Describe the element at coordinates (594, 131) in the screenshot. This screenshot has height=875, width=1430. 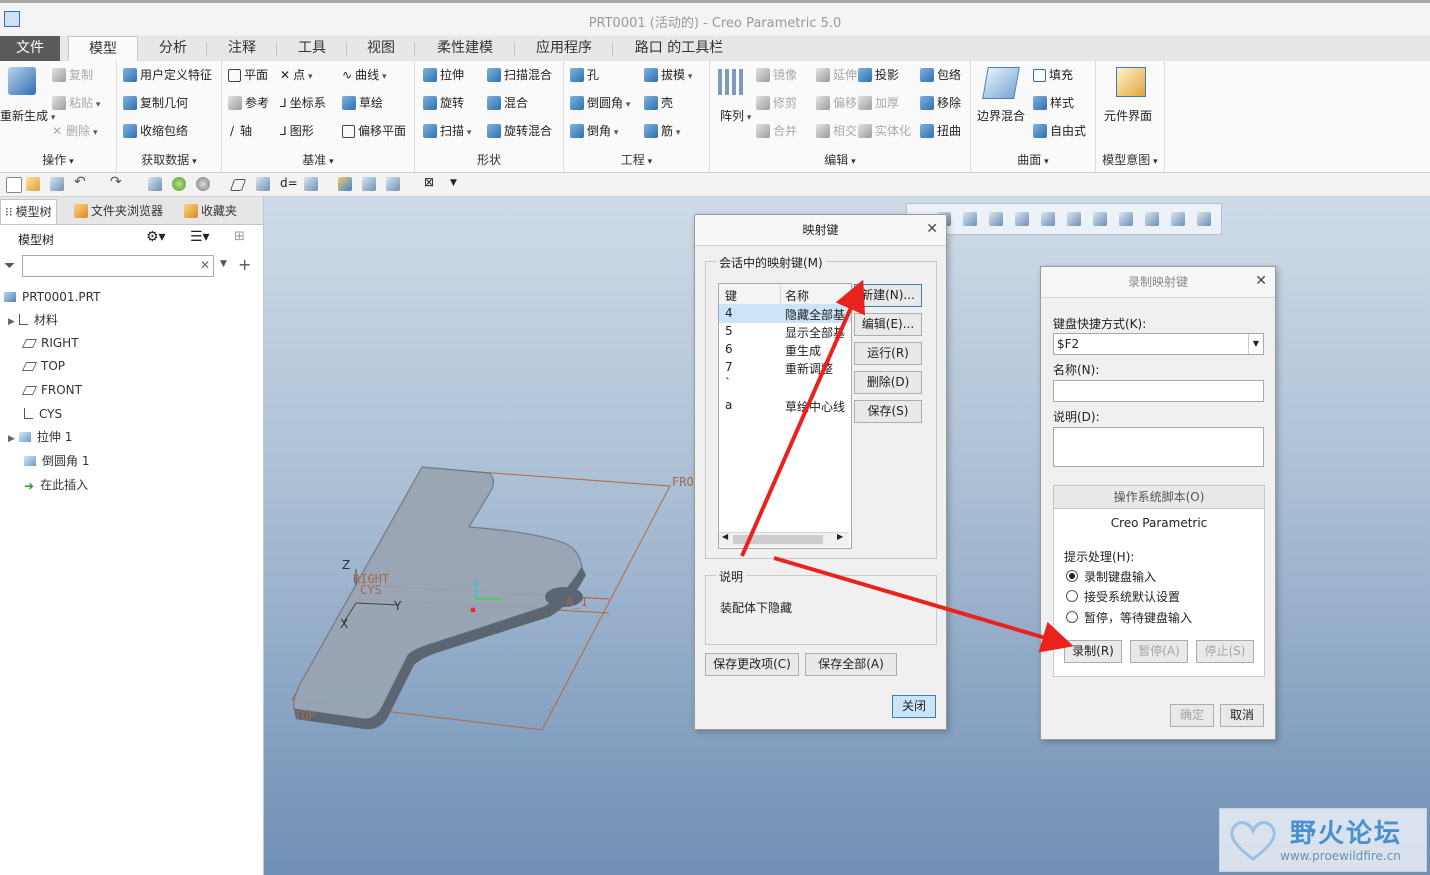
I see `chamfer-button: 倒角` at that location.